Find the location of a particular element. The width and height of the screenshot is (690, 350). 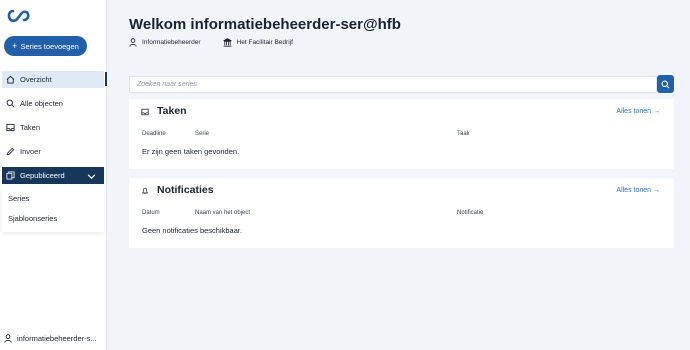

plus-icon: + is located at coordinates (15, 45).